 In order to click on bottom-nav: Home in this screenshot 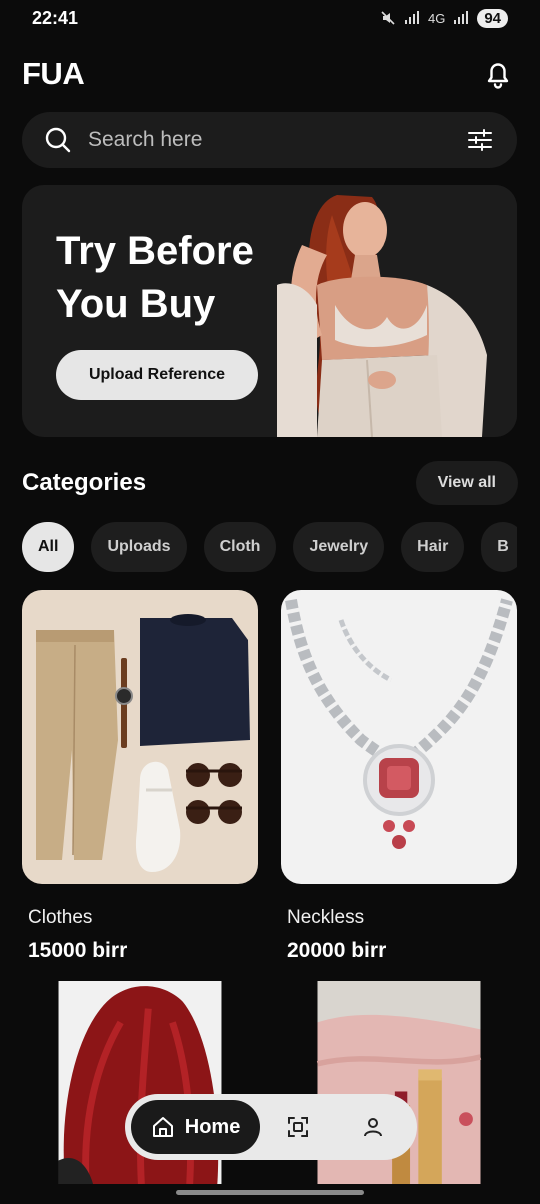, I will do `click(271, 1127)`.